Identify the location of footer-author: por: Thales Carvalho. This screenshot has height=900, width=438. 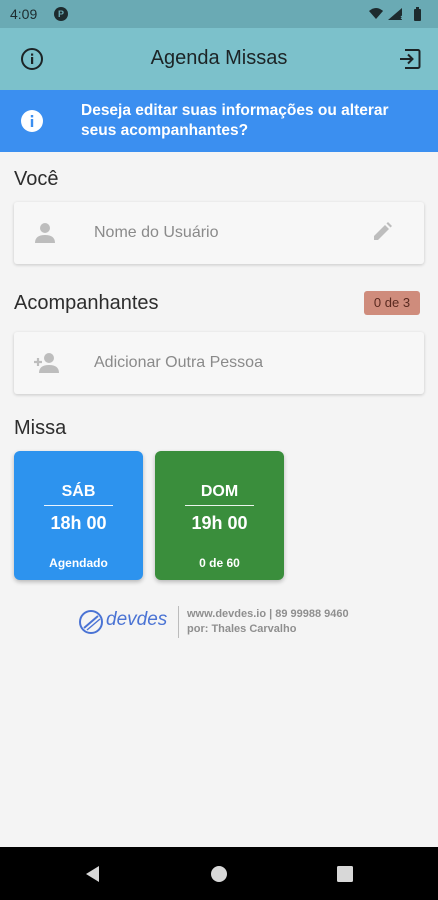
(242, 629).